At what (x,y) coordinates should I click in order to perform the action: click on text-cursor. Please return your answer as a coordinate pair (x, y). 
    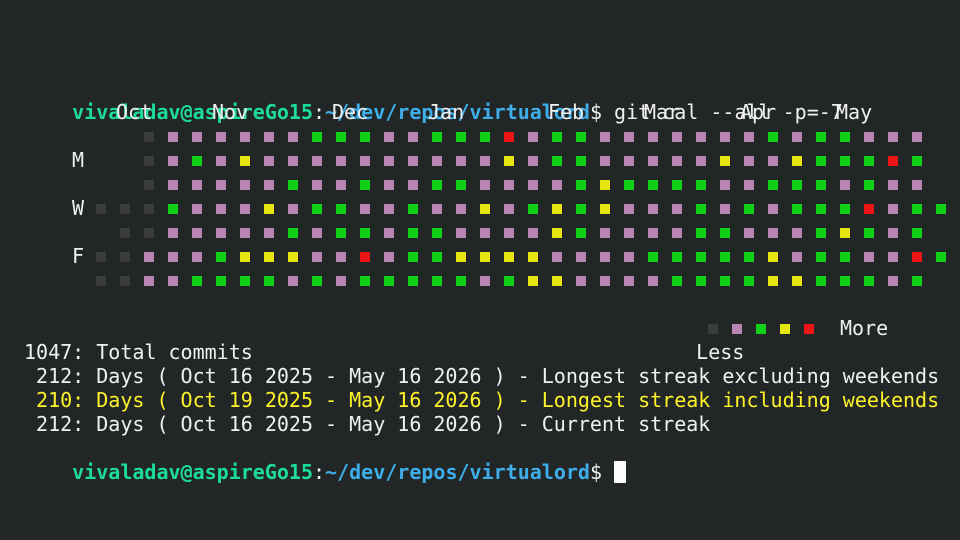
    Looking at the image, I should click on (620, 472).